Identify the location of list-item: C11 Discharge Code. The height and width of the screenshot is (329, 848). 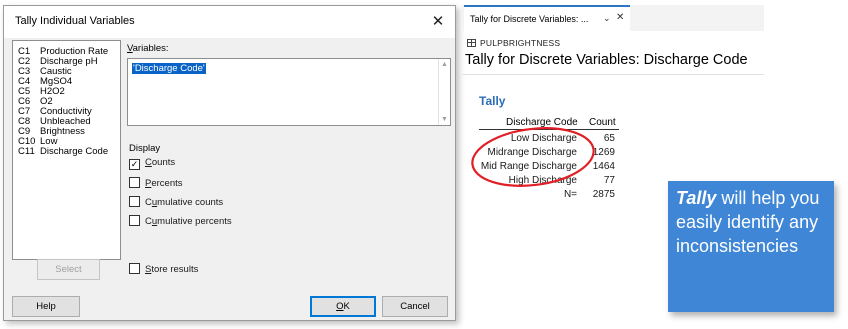
(63, 152).